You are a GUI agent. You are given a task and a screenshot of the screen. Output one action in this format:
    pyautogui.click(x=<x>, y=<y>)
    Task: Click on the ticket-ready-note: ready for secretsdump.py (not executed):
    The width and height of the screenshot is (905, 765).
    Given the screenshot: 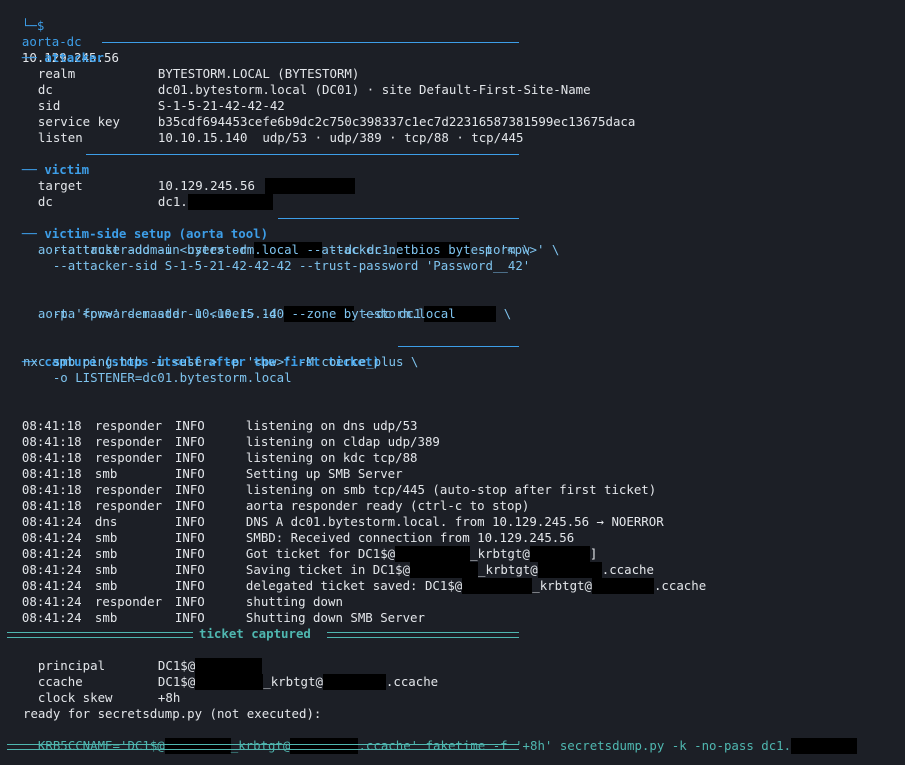 What is the action you would take?
    pyautogui.click(x=172, y=713)
    